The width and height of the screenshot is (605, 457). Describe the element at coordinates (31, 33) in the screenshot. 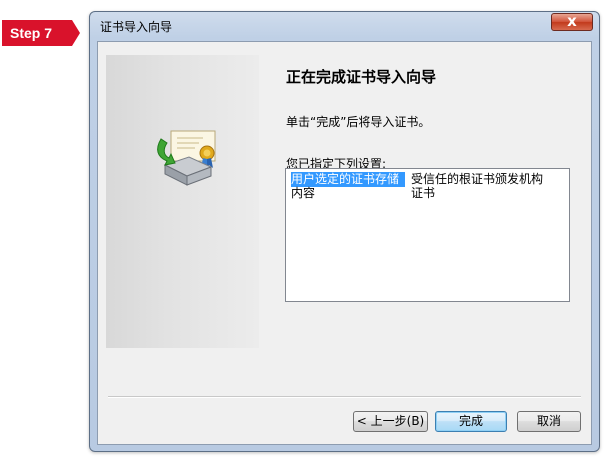

I see `step-label: Step 7` at that location.